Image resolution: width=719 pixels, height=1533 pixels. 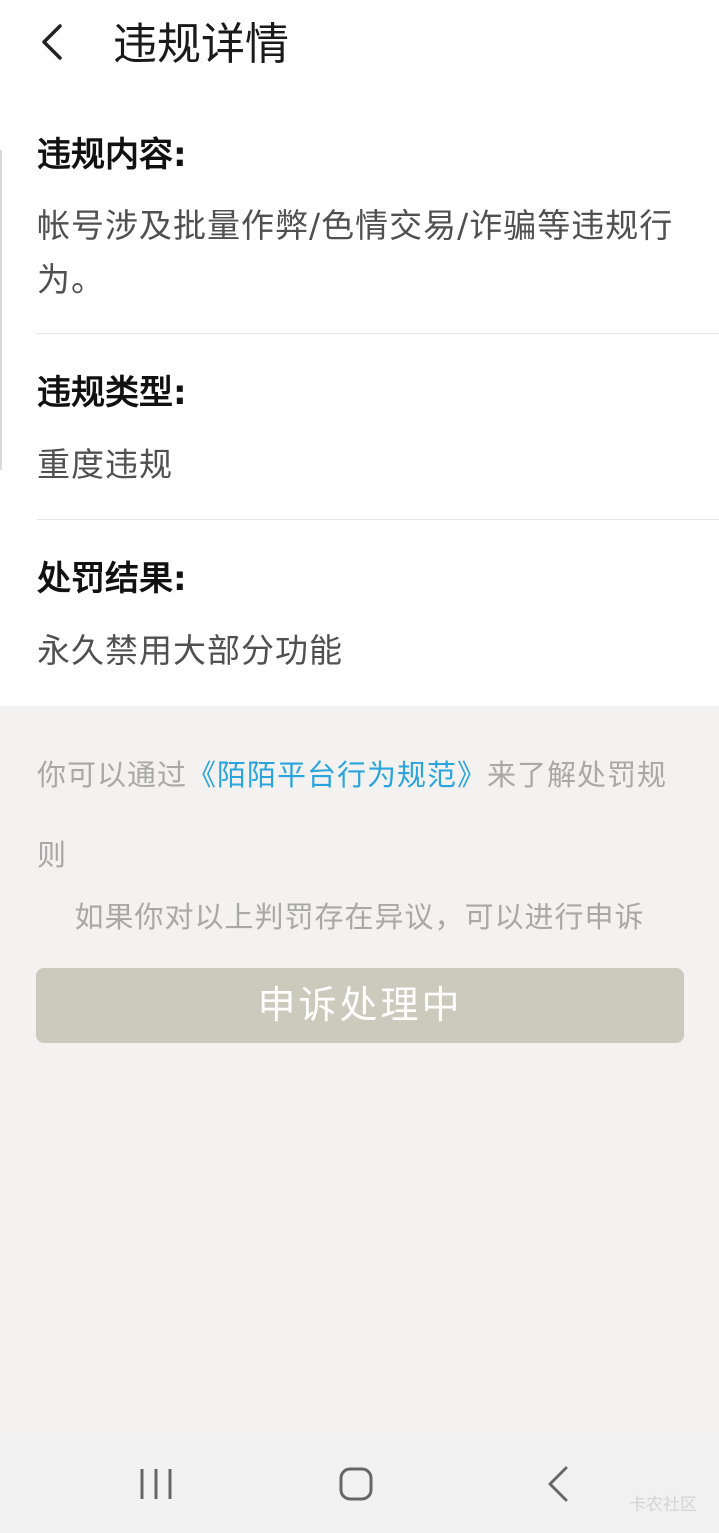 I want to click on chevron-left-icon, so click(x=52, y=42).